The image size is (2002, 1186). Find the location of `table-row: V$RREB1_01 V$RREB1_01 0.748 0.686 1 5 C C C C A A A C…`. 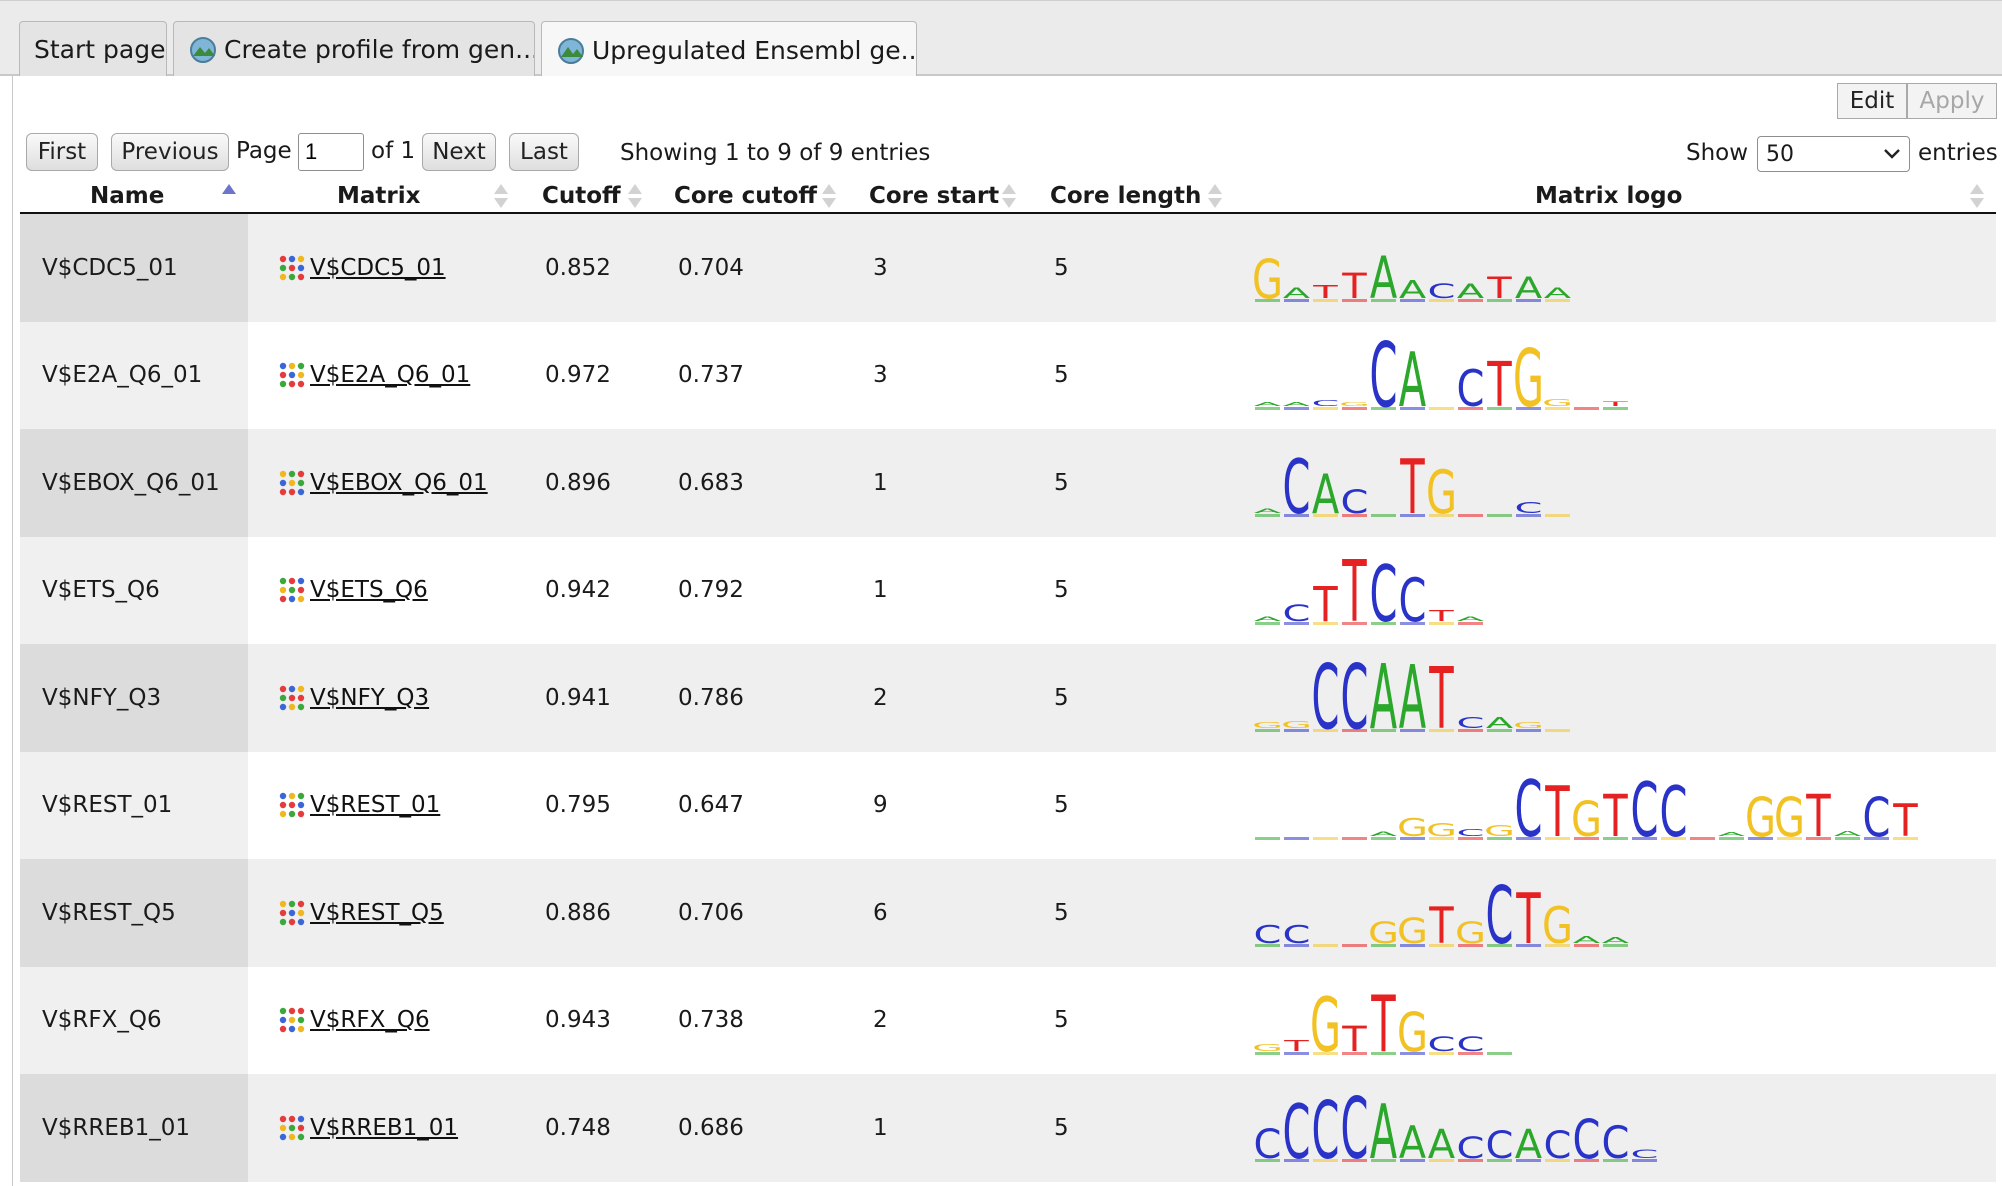

table-row: V$RREB1_01 V$RREB1_01 0.748 0.686 1 5 C C C C A A A C… is located at coordinates (1008, 1128).